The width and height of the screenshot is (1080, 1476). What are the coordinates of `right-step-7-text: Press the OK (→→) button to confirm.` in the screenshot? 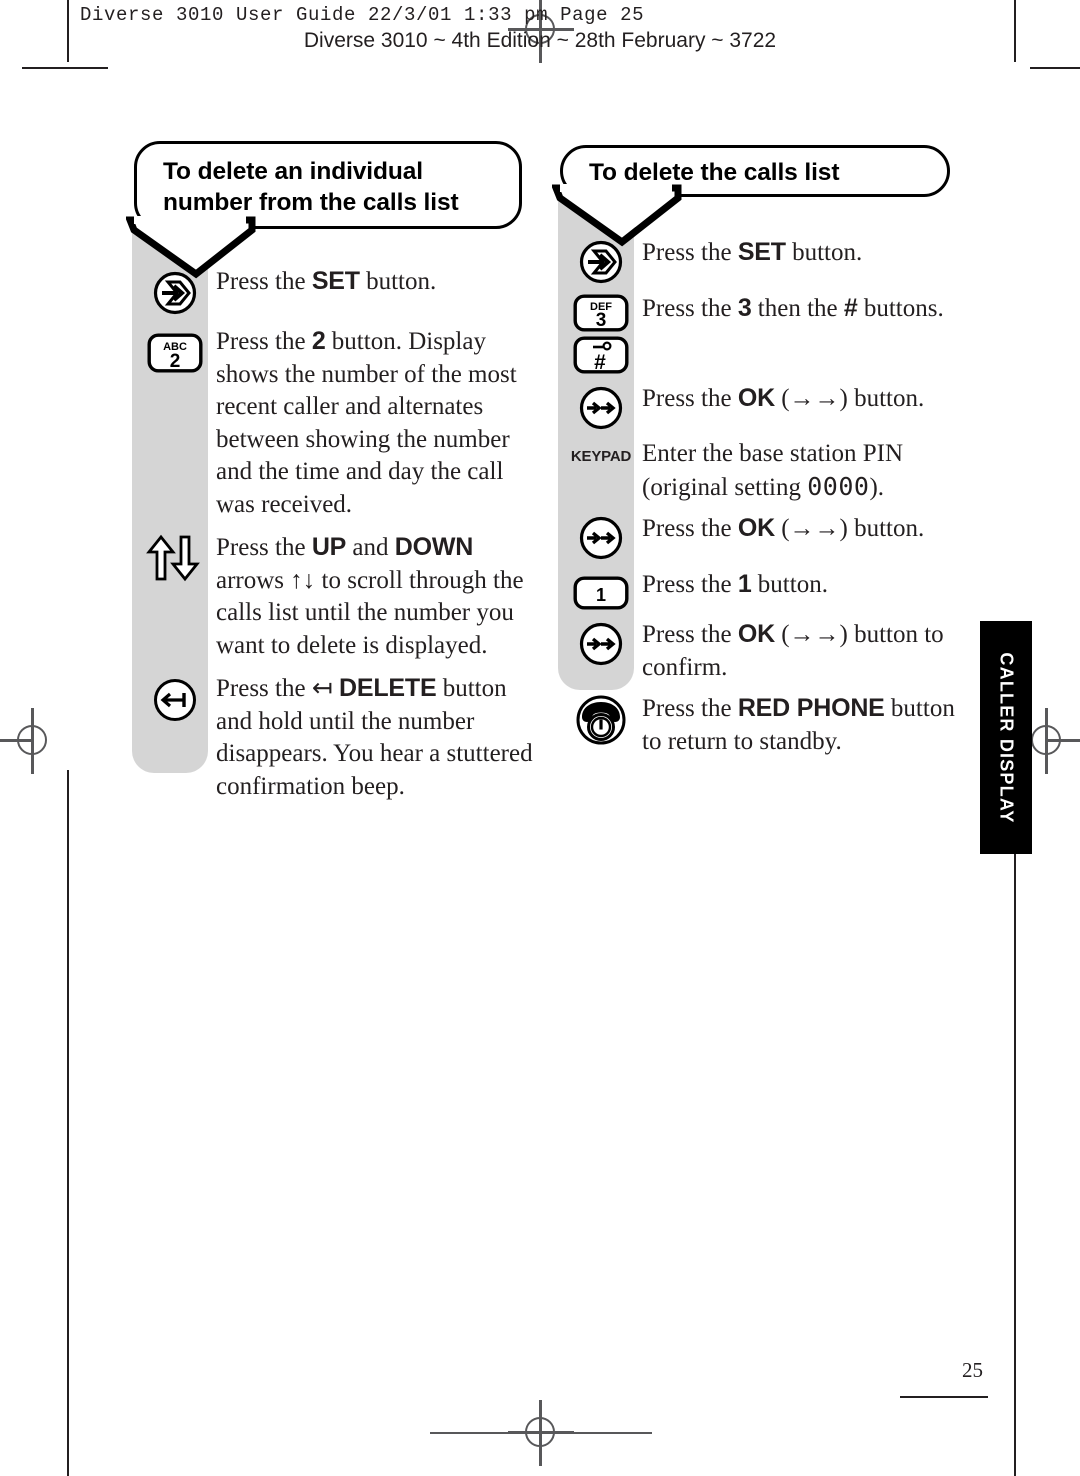 It's located at (793, 650).